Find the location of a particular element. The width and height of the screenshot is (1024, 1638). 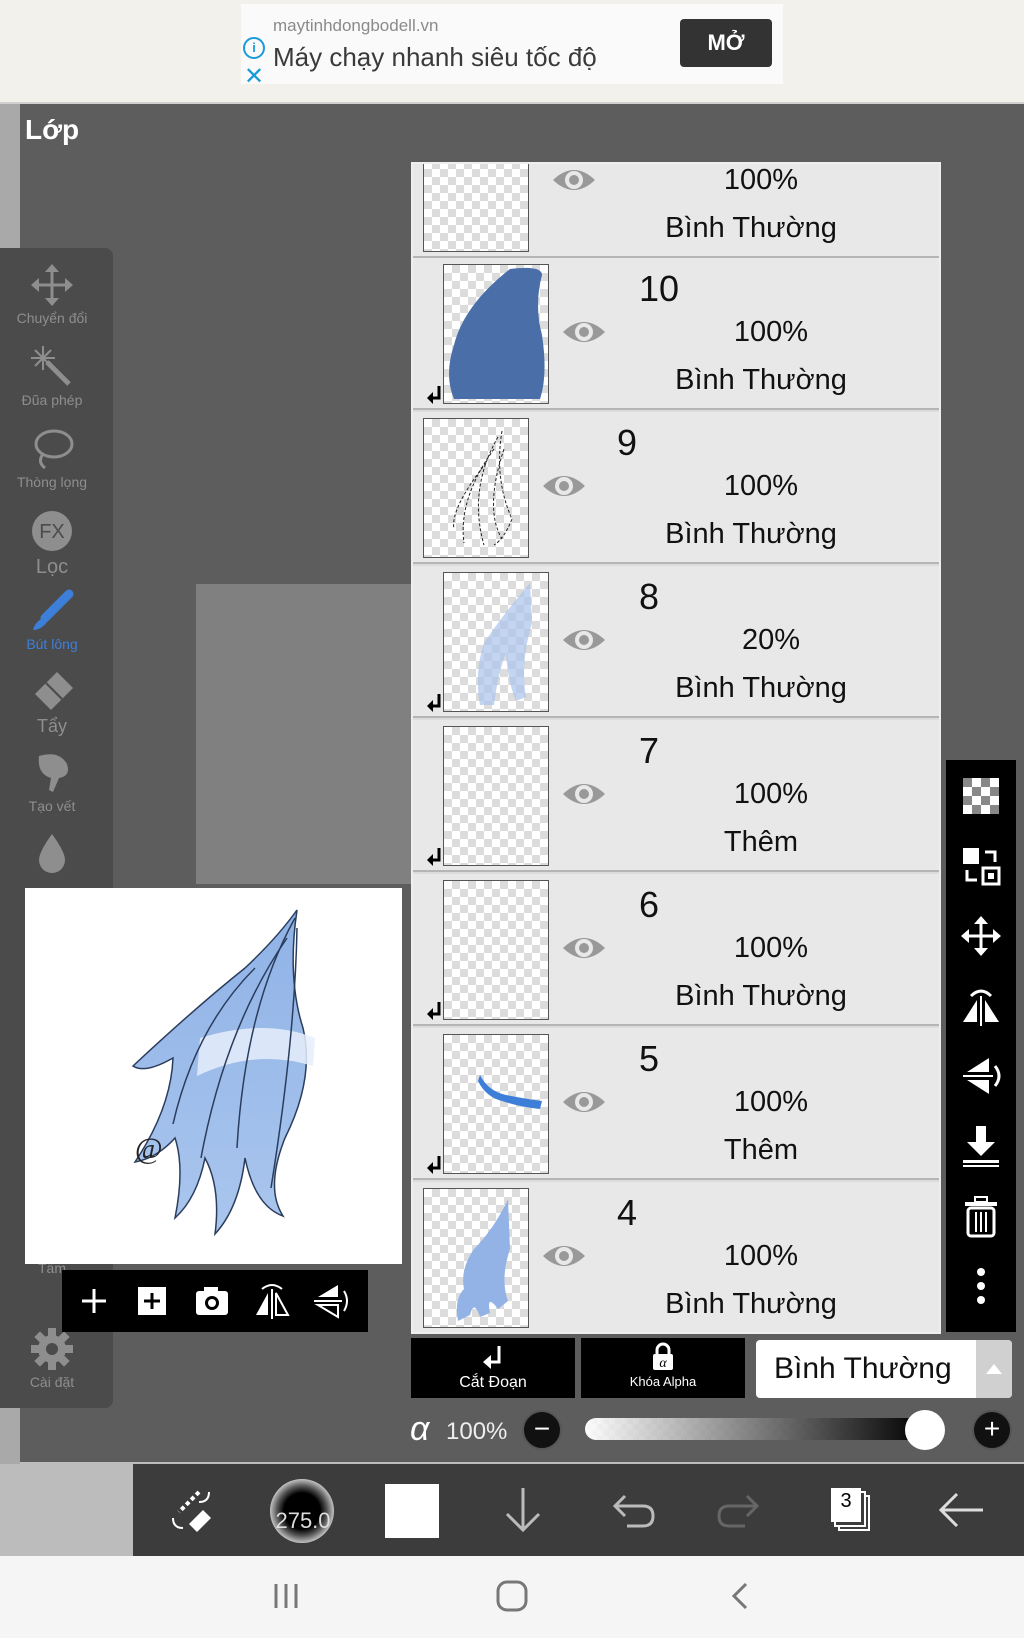

layer-row: 100% Bình Thường is located at coordinates (676, 210).